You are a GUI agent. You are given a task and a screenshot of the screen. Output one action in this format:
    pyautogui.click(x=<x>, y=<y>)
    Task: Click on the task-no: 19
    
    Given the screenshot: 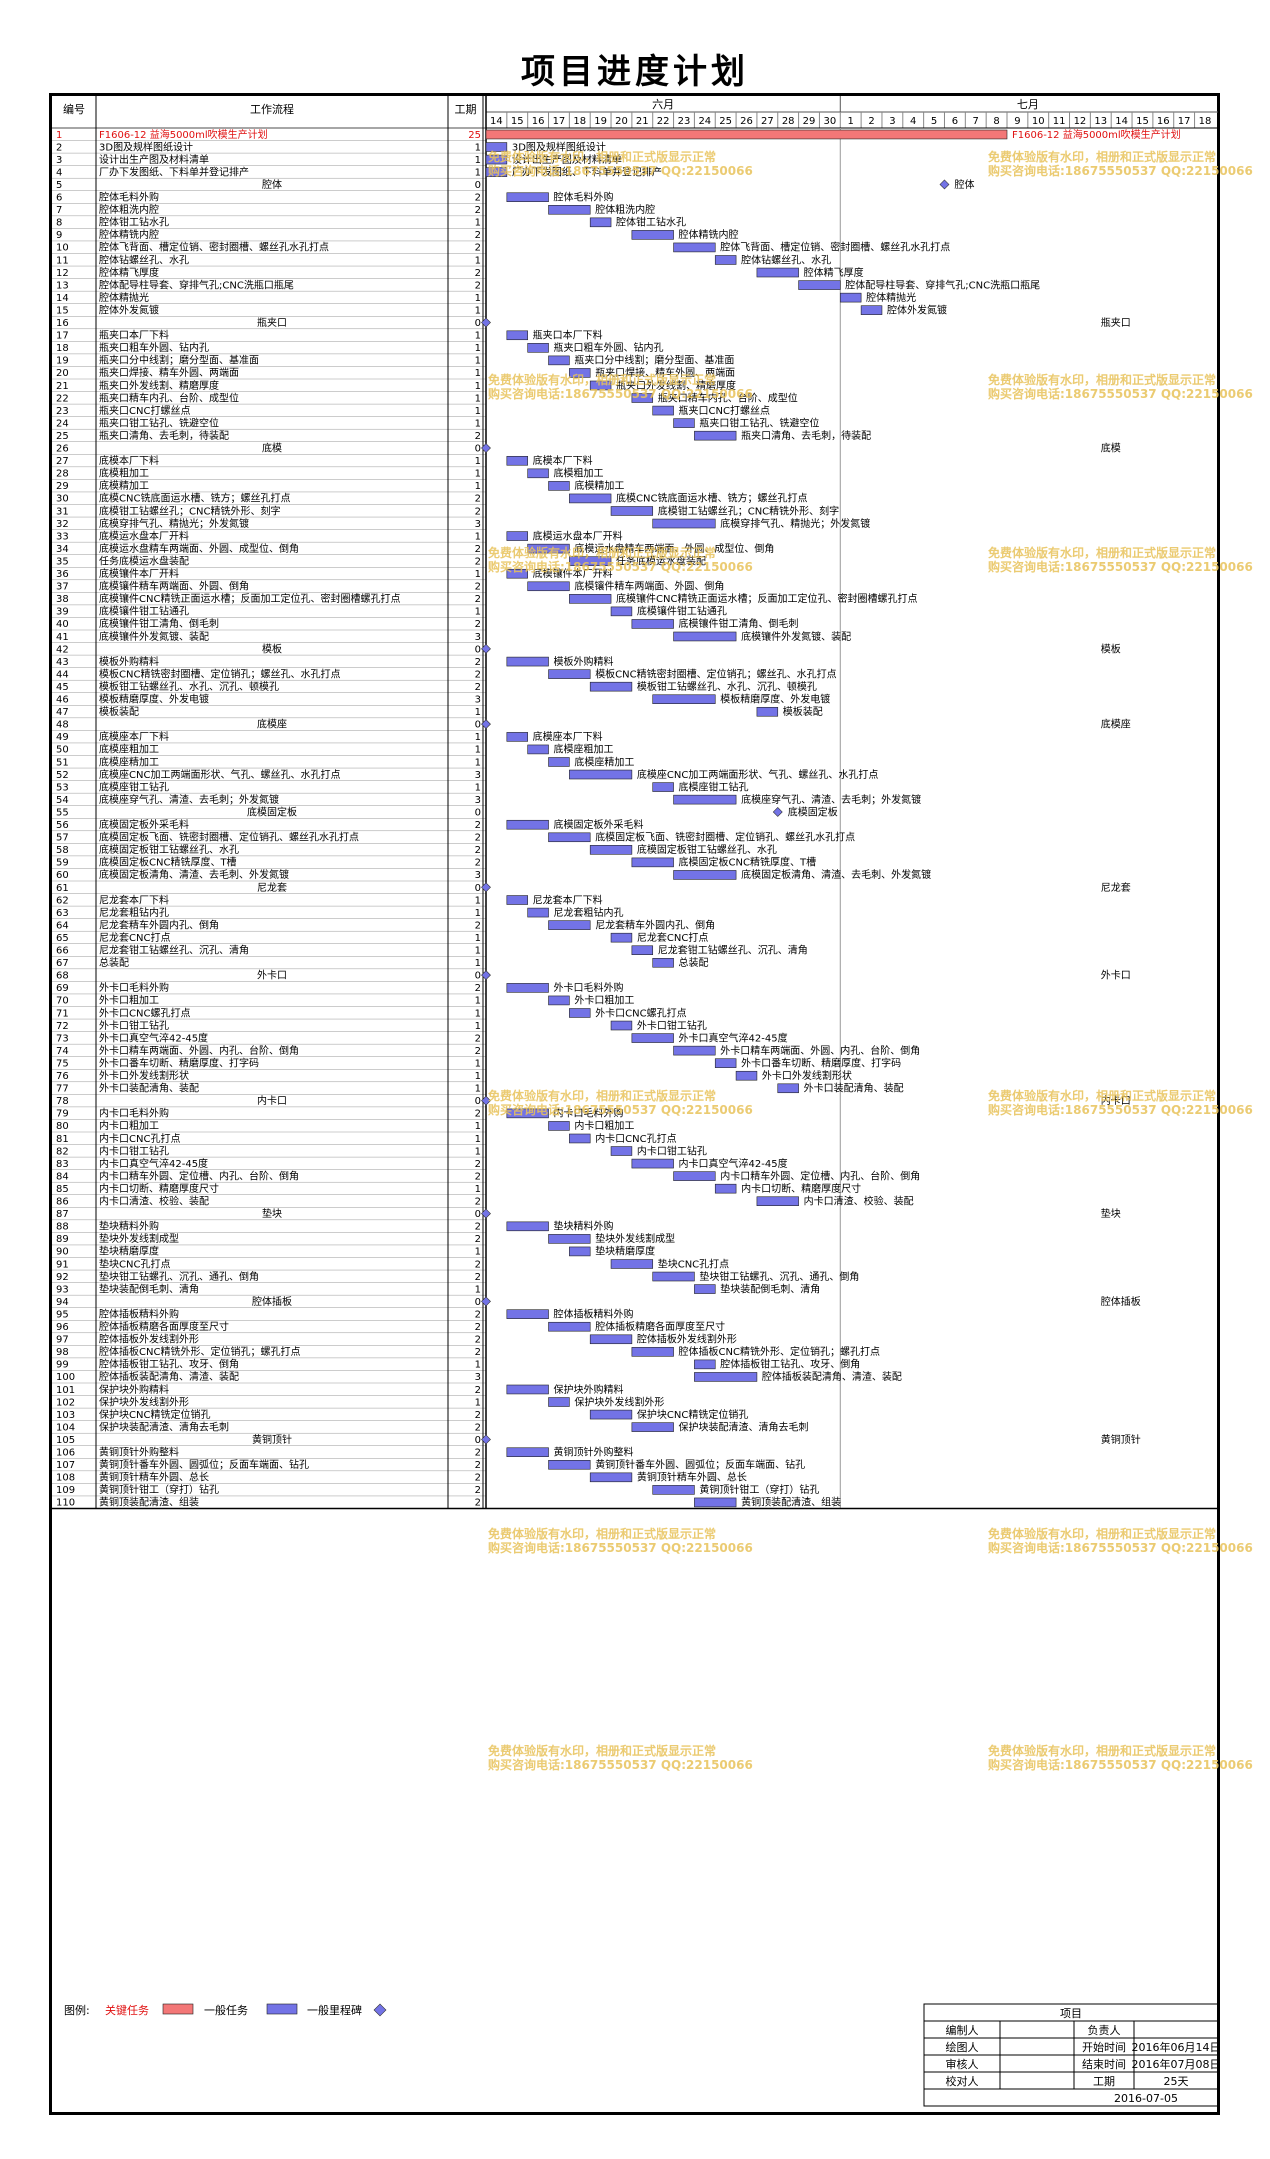 What is the action you would take?
    pyautogui.click(x=62, y=361)
    